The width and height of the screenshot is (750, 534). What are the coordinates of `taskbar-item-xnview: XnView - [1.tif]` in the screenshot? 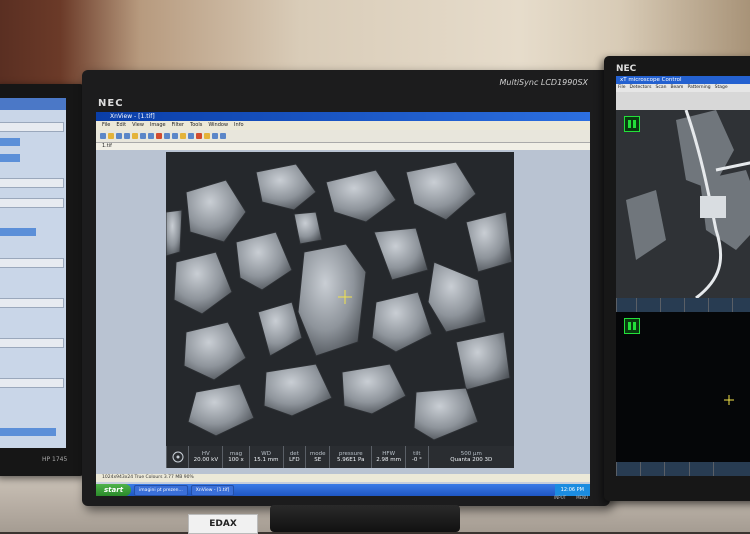 It's located at (212, 490).